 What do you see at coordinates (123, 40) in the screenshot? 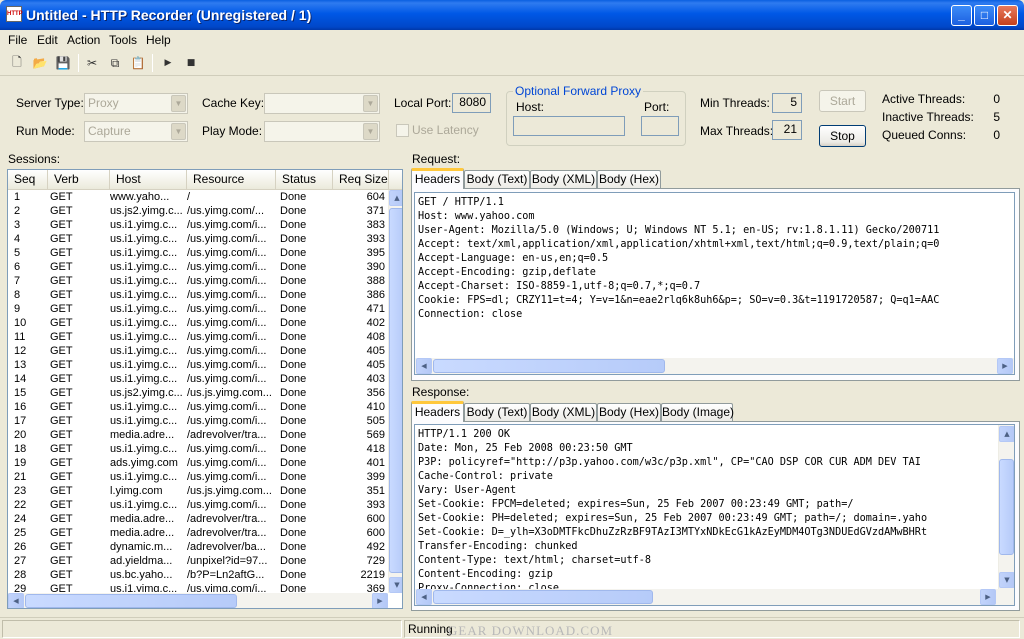
I see `menu-tools: Tools` at bounding box center [123, 40].